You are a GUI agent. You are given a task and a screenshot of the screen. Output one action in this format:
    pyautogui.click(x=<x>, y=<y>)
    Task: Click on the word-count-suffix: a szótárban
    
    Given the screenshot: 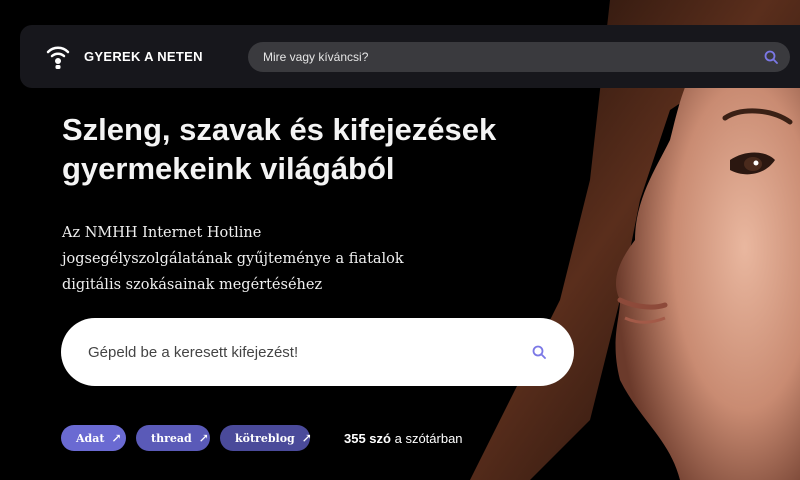 What is the action you would take?
    pyautogui.click(x=428, y=438)
    